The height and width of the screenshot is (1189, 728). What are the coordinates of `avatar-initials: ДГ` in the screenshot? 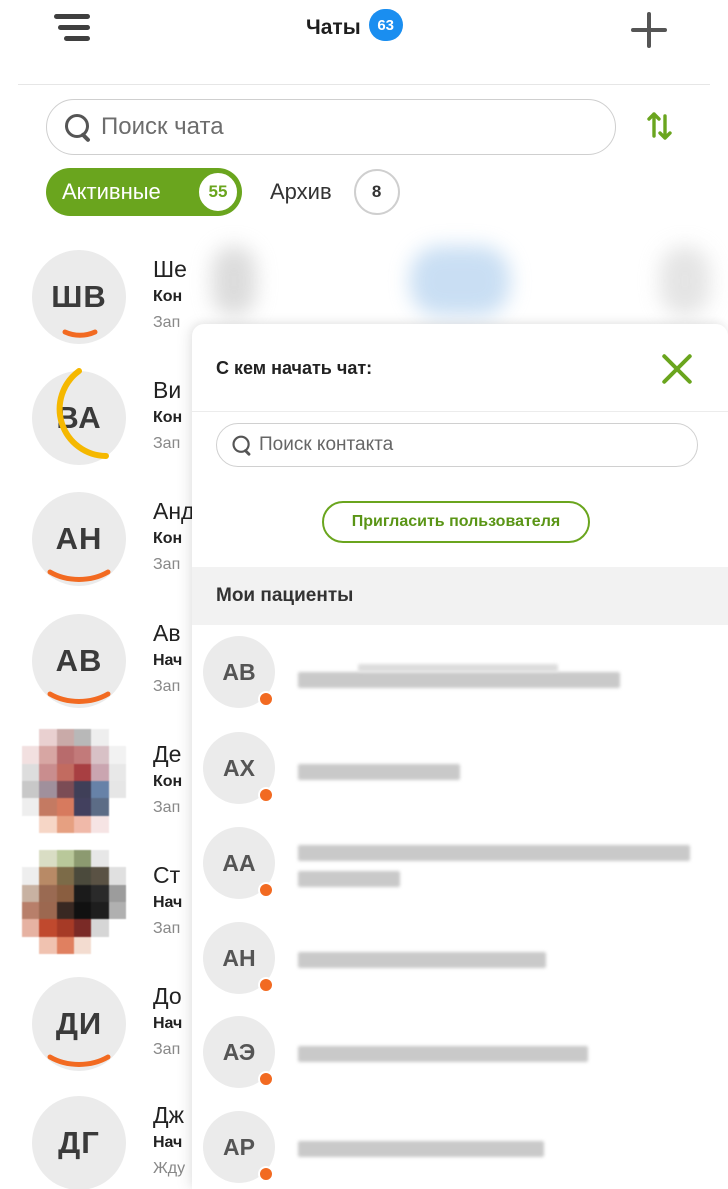 It's located at (79, 1142).